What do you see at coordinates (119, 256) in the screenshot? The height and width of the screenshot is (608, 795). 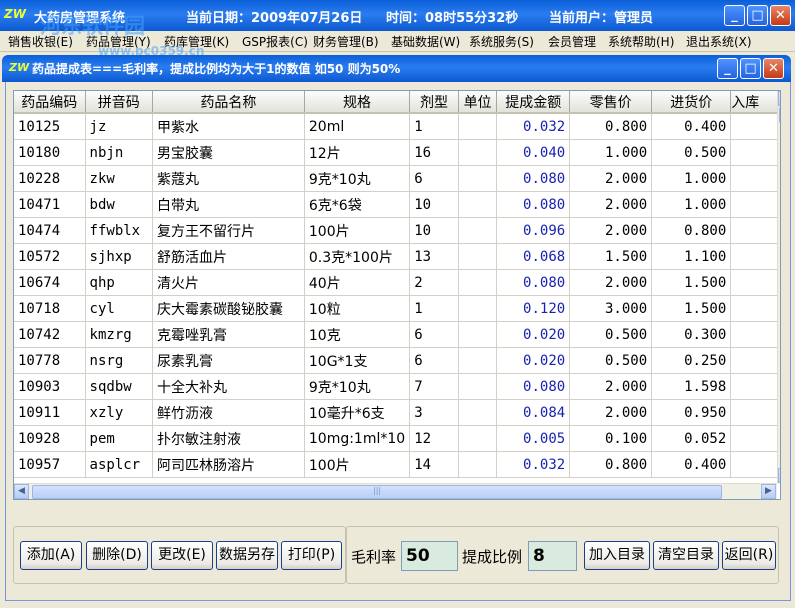 I see `cell-pinyin: sjhxp` at bounding box center [119, 256].